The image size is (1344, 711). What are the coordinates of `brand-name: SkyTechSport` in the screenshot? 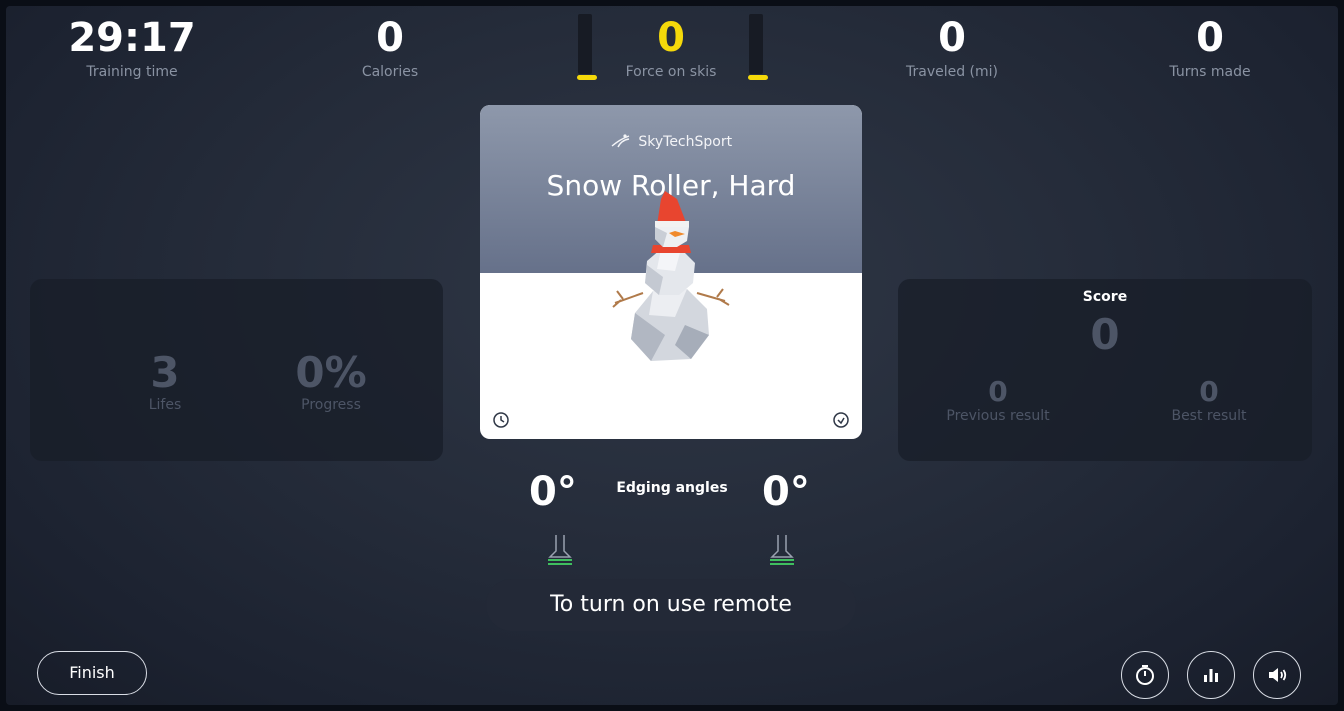 It's located at (685, 142).